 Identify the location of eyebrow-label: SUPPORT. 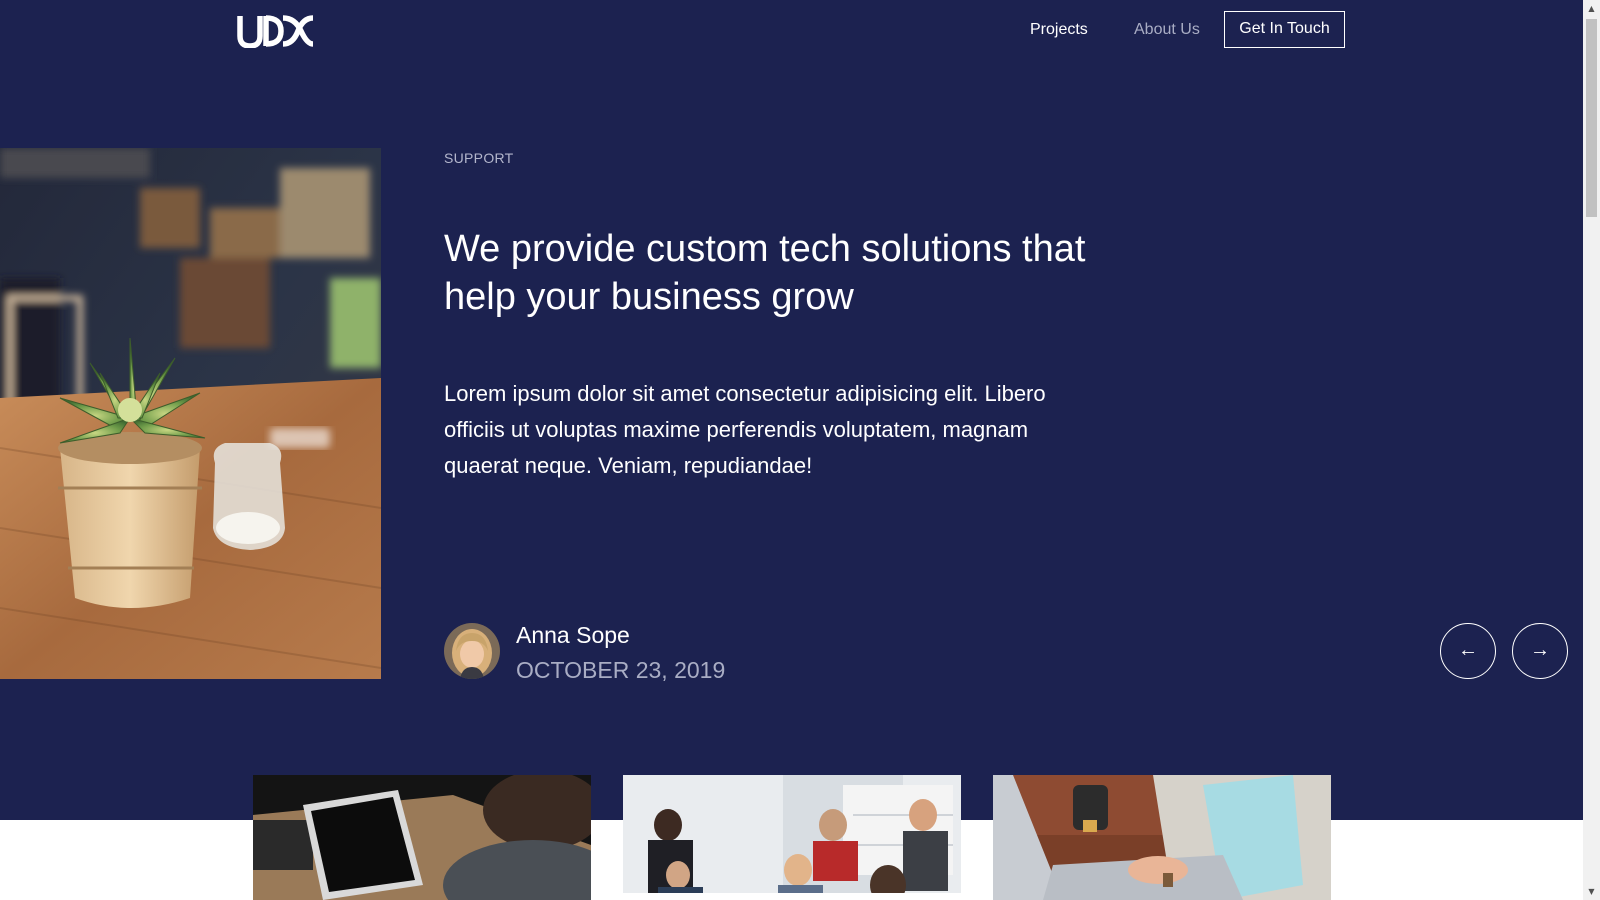
(479, 158).